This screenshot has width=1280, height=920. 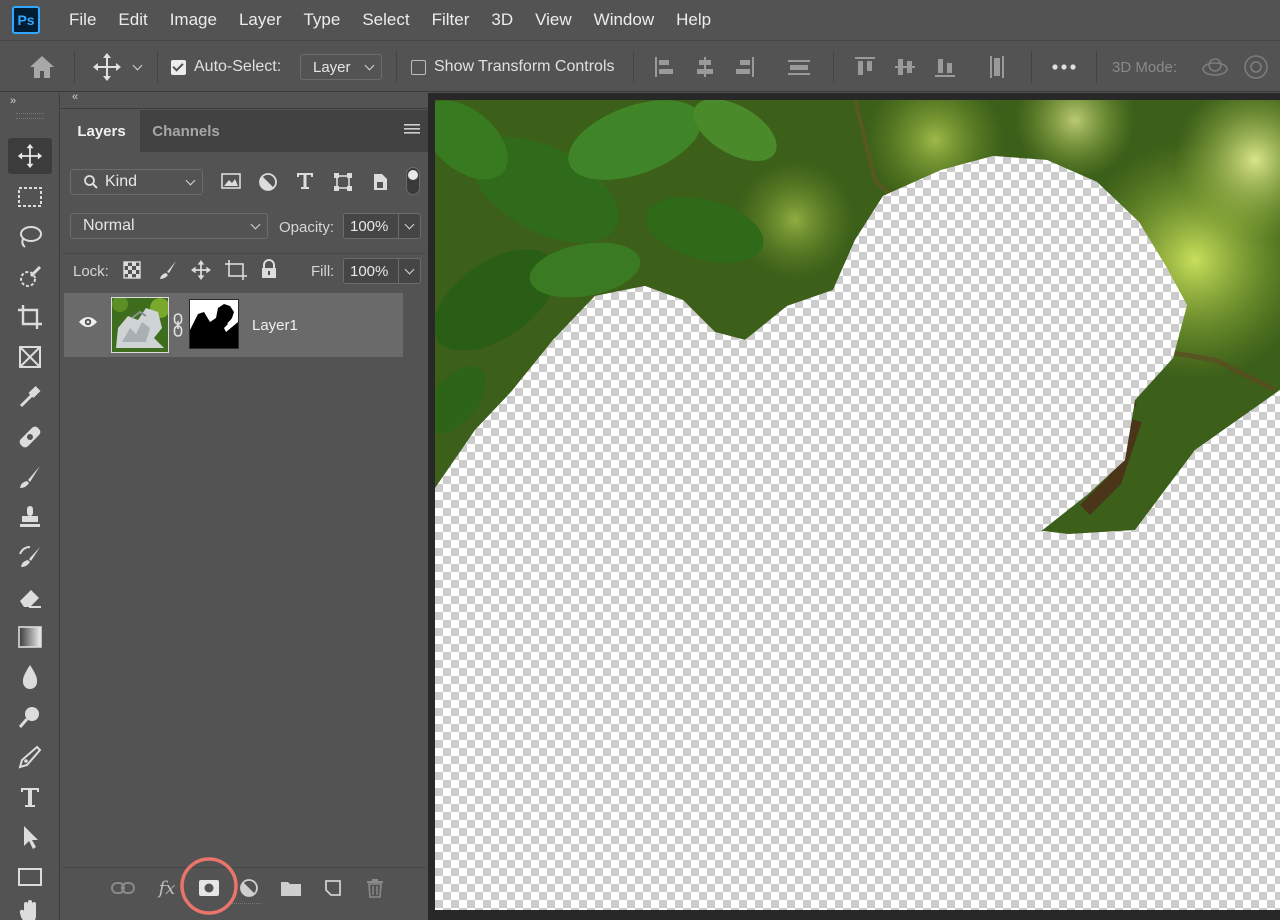 I want to click on opacity-slider-button, so click(x=409, y=226).